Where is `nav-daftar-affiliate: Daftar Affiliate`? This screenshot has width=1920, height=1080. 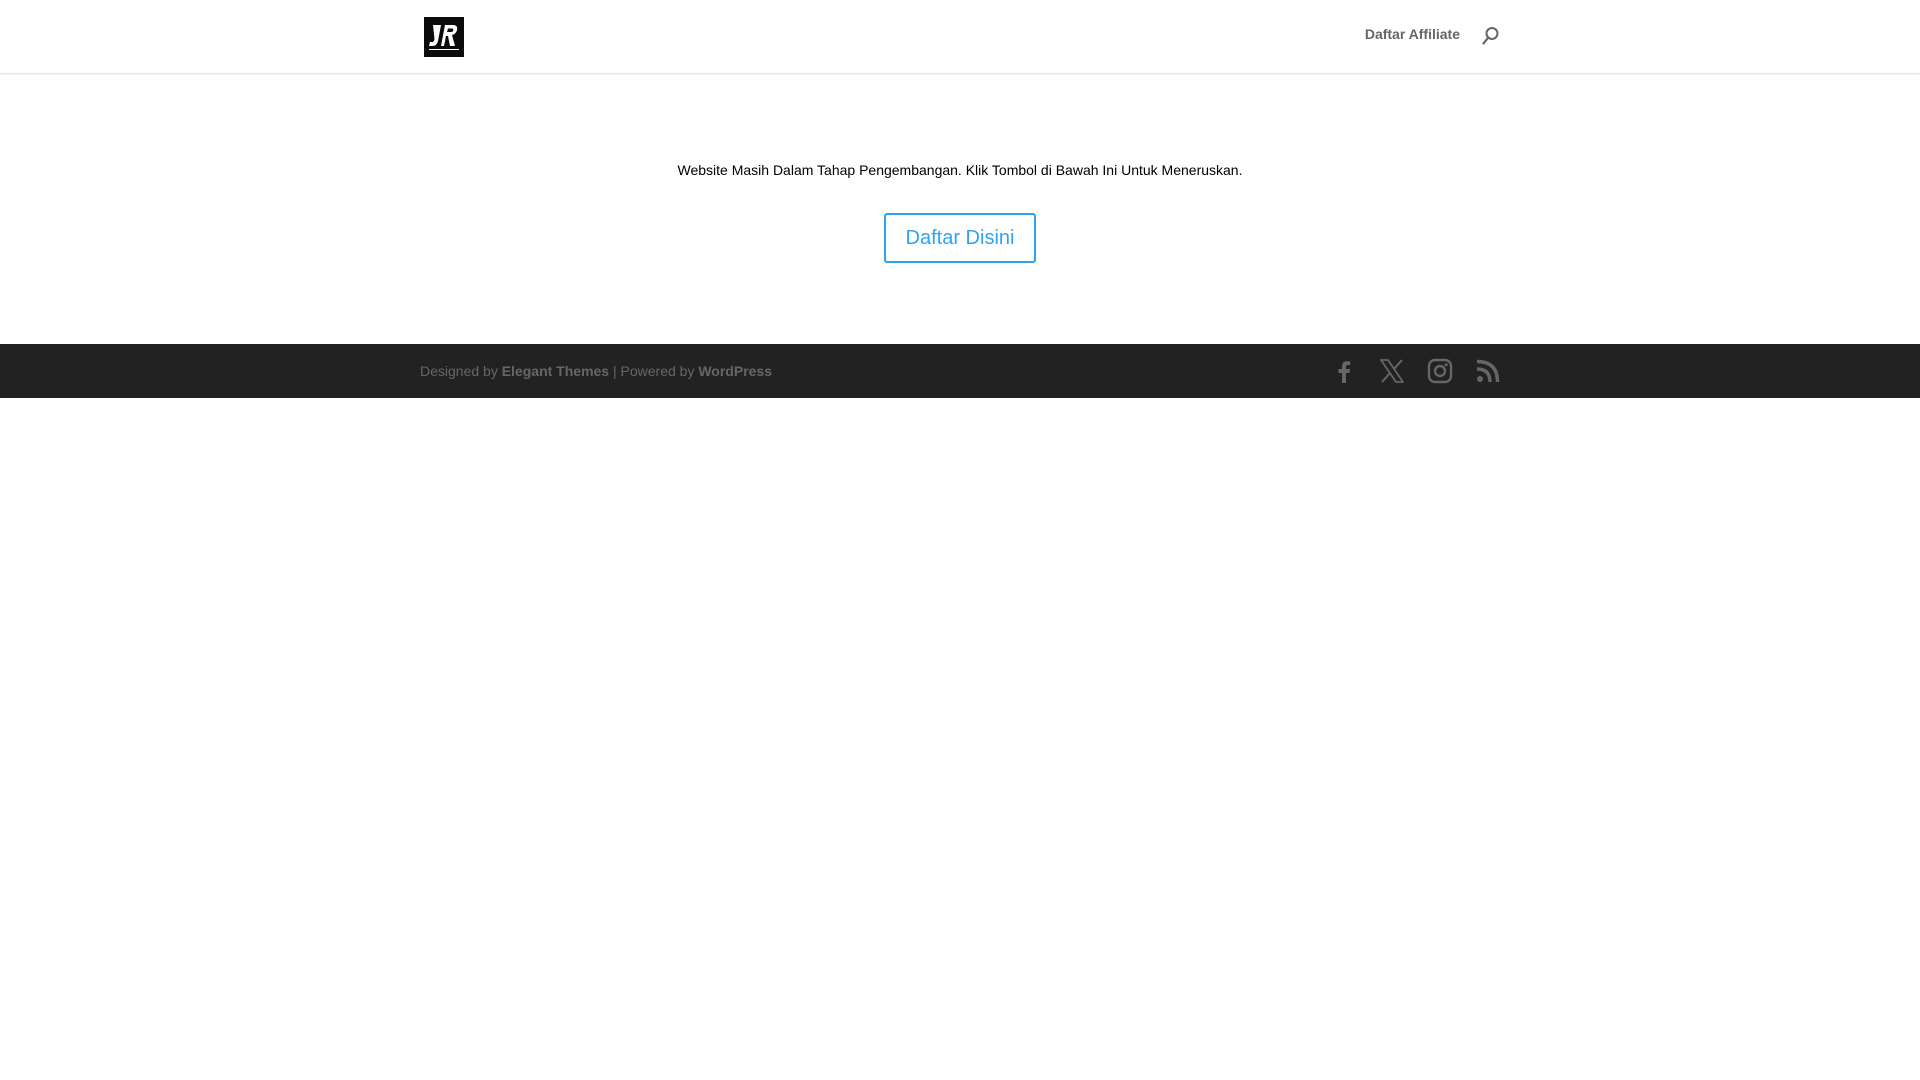 nav-daftar-affiliate: Daftar Affiliate is located at coordinates (1412, 34).